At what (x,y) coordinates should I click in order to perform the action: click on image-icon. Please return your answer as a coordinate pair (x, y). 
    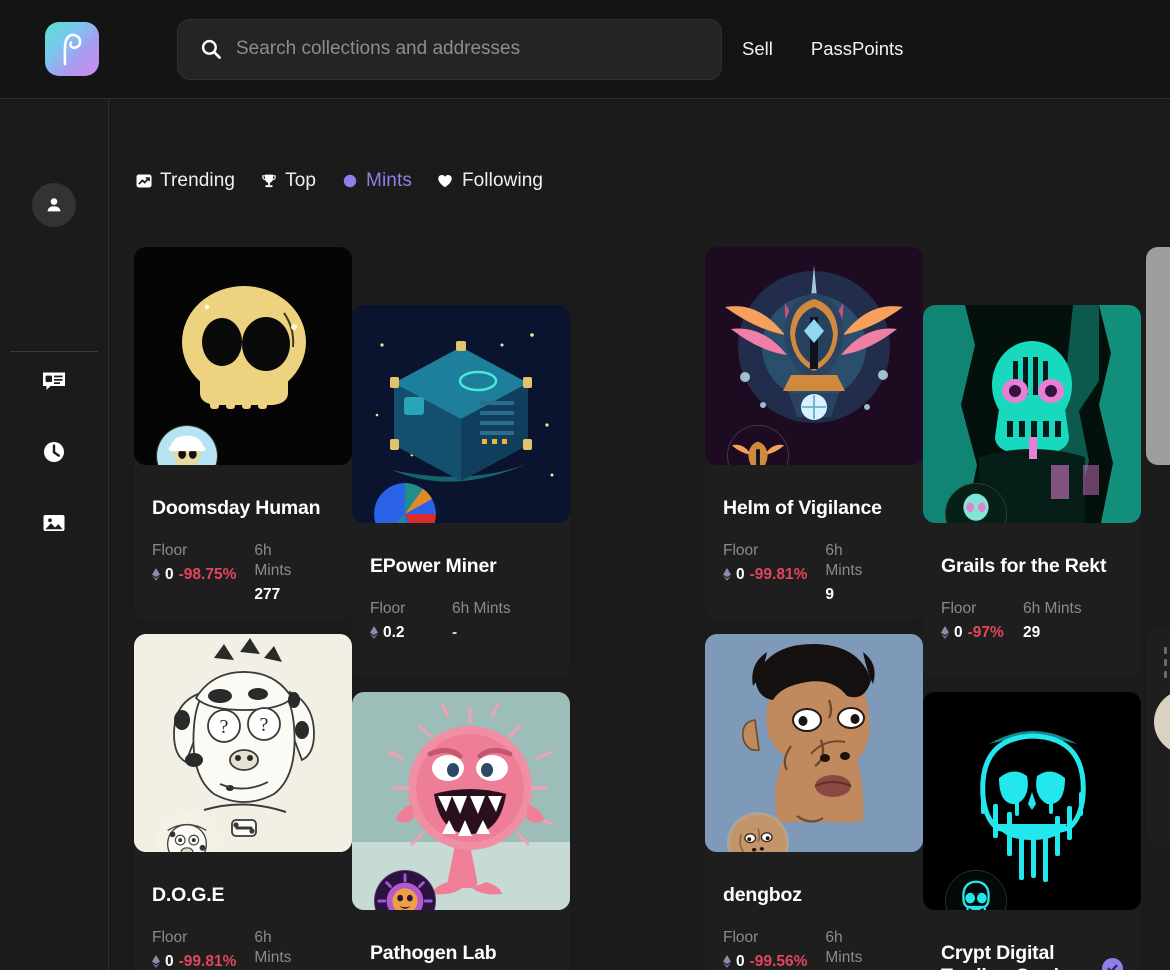
    Looking at the image, I should click on (54, 525).